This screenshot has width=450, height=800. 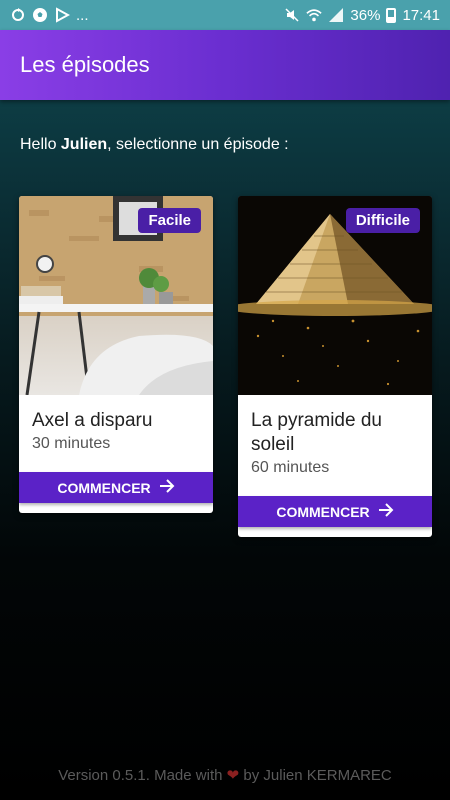 What do you see at coordinates (18, 15) in the screenshot?
I see `sync-icon` at bounding box center [18, 15].